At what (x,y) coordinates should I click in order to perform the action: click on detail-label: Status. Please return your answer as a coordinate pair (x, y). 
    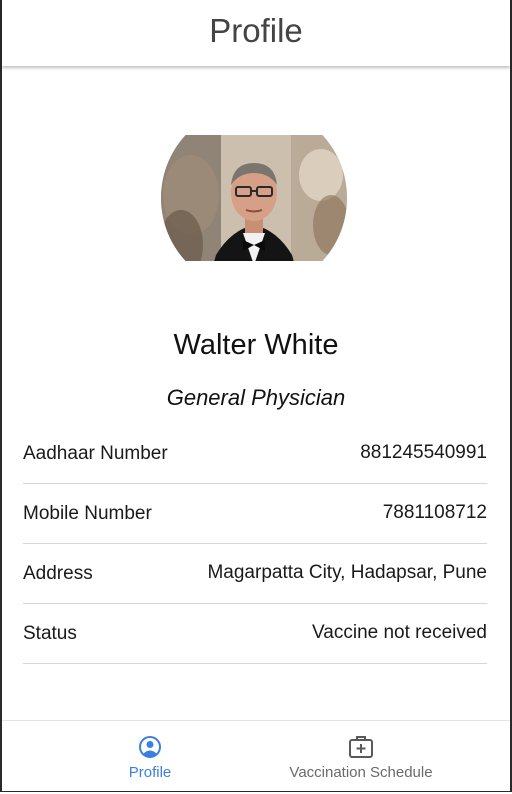
    Looking at the image, I should click on (50, 633).